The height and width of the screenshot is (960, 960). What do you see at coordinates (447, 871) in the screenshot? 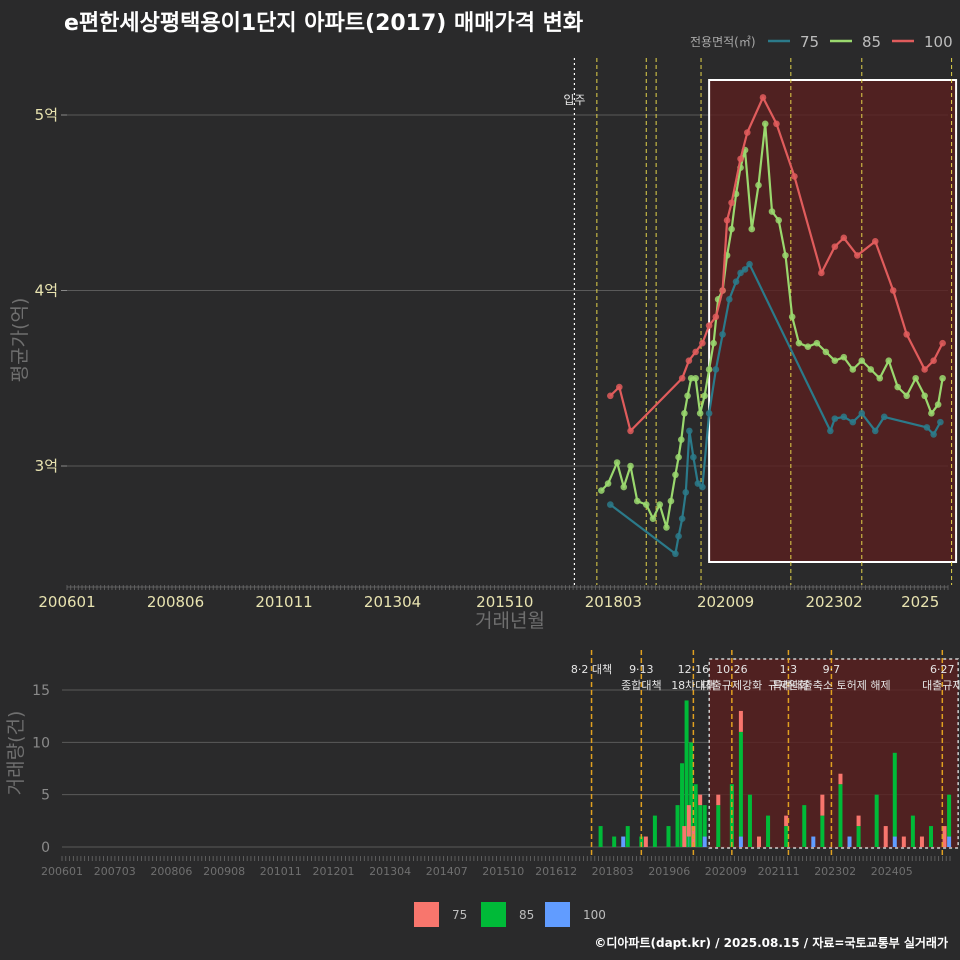
I see `volume-x-tick-label: 201407` at bounding box center [447, 871].